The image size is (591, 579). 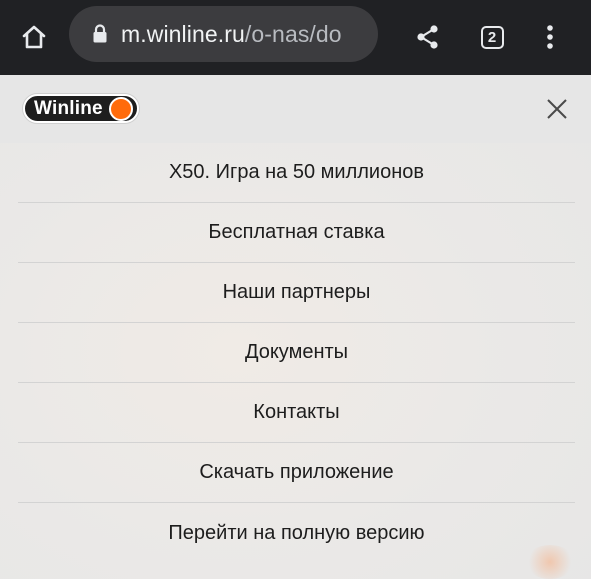 I want to click on browser-toolbar: m.winline.ru/o-nas/do 2, so click(x=295, y=37).